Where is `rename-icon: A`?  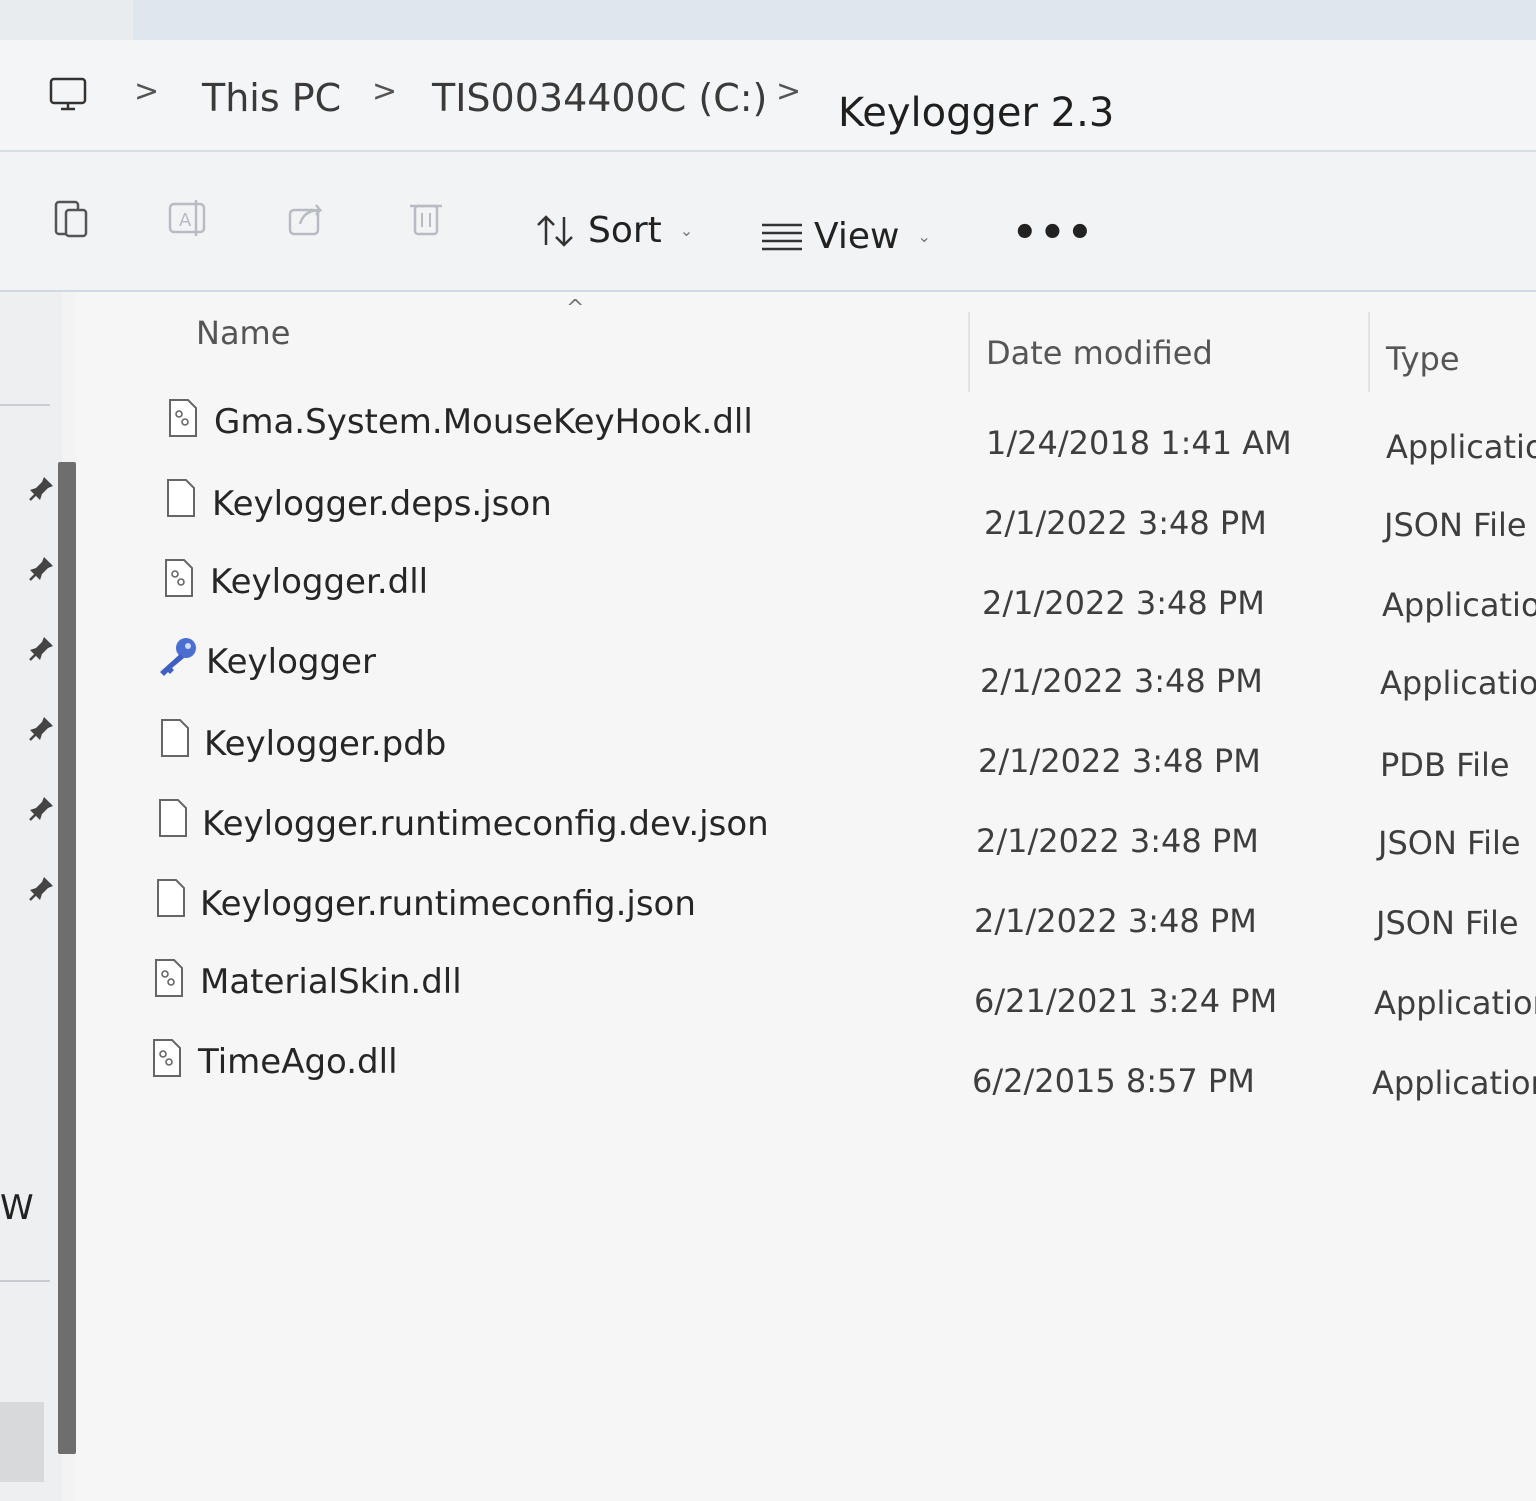
rename-icon: A is located at coordinates (188, 218).